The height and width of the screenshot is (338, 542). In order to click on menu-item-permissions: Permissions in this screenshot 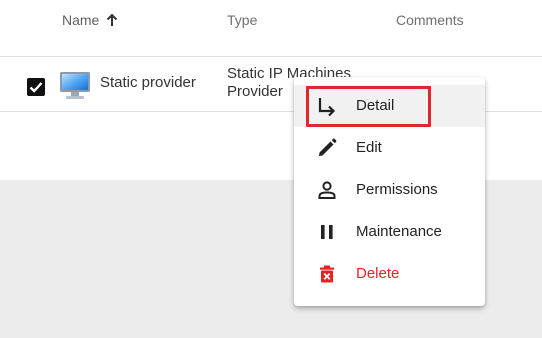, I will do `click(389, 190)`.